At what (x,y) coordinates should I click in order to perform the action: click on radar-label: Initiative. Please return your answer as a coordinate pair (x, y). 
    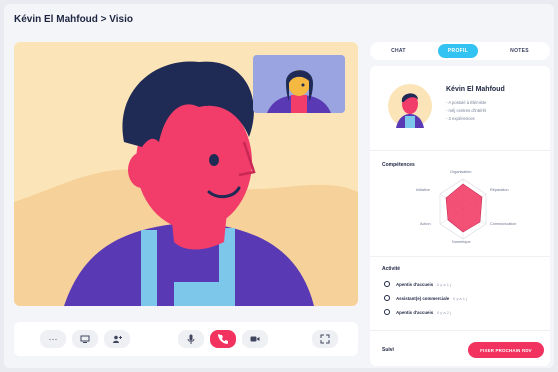
    Looking at the image, I should click on (423, 190).